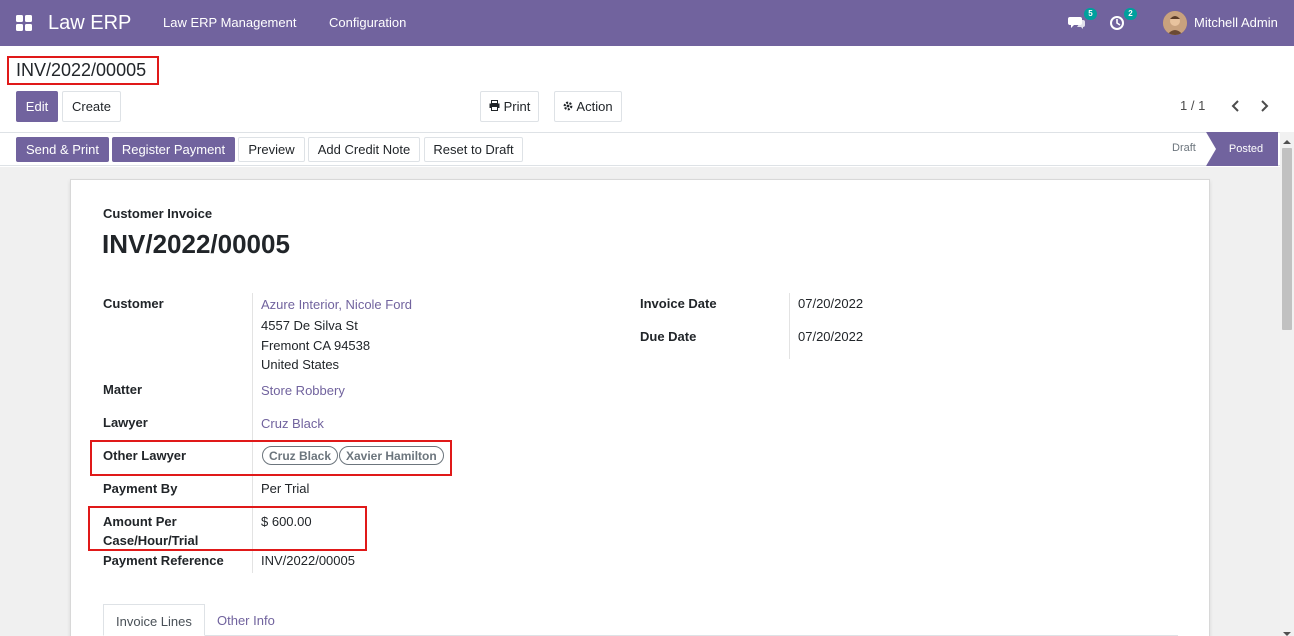 The image size is (1294, 636). What do you see at coordinates (285, 488) in the screenshot?
I see `payment-by-value: Per Trial` at bounding box center [285, 488].